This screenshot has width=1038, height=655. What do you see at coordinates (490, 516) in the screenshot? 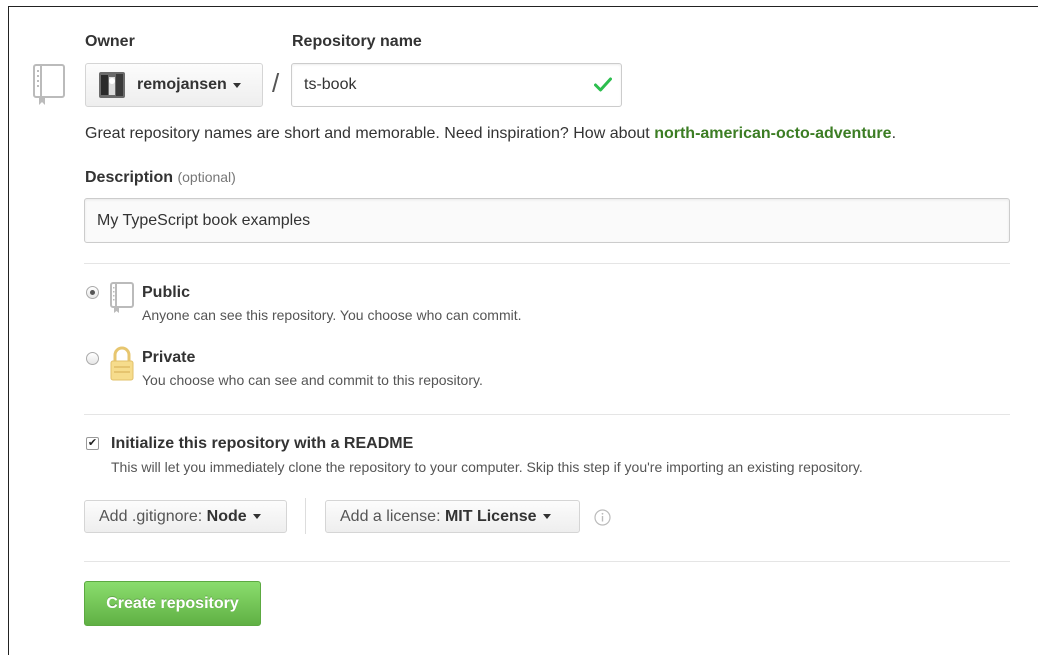
I see `license-value: MIT License` at bounding box center [490, 516].